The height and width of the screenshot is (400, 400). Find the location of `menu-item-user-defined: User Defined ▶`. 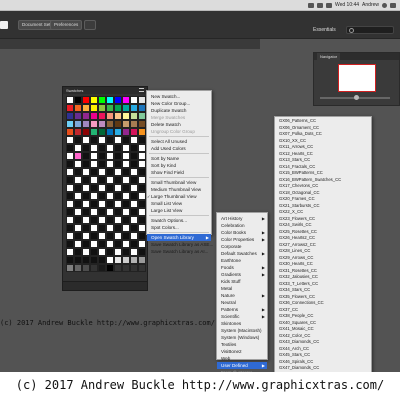

menu-item-user-defined: User Defined ▶ is located at coordinates (242, 365).